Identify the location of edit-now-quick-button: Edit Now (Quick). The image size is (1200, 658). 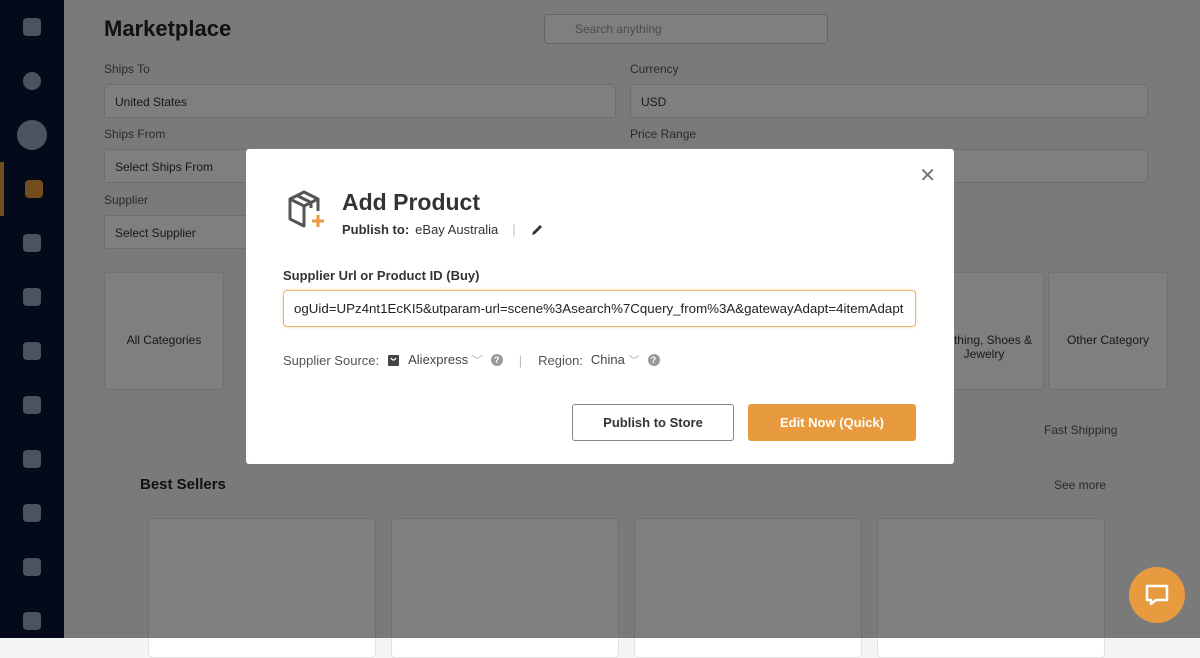
(832, 422).